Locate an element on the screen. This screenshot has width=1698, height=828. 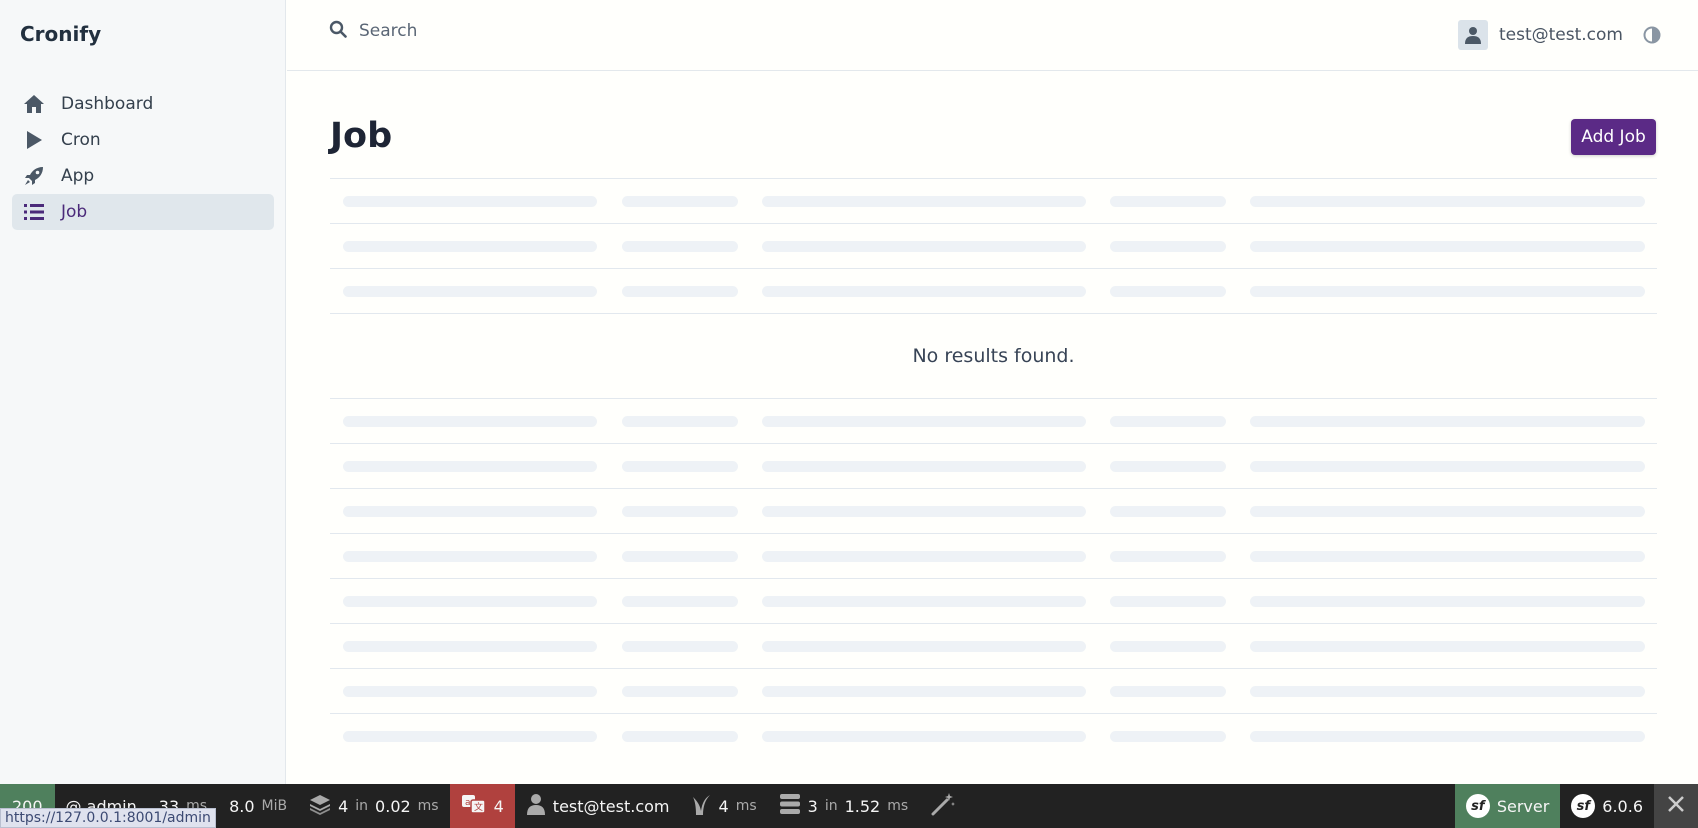
sidebar-item-label: Job is located at coordinates (74, 212).